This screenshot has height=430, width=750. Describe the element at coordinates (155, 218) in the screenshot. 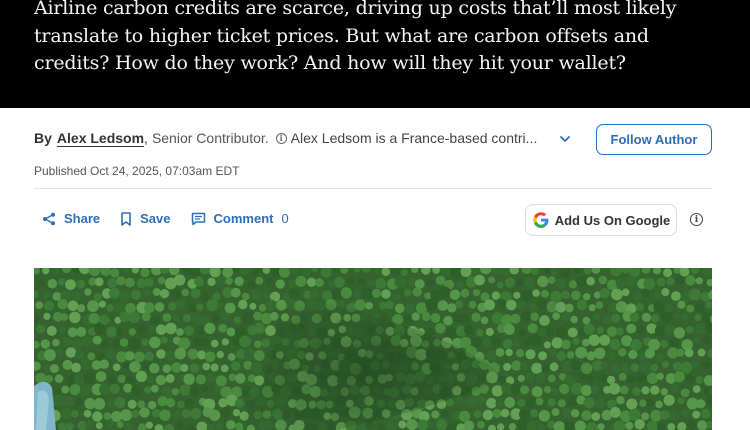

I see `save-label: Save` at that location.